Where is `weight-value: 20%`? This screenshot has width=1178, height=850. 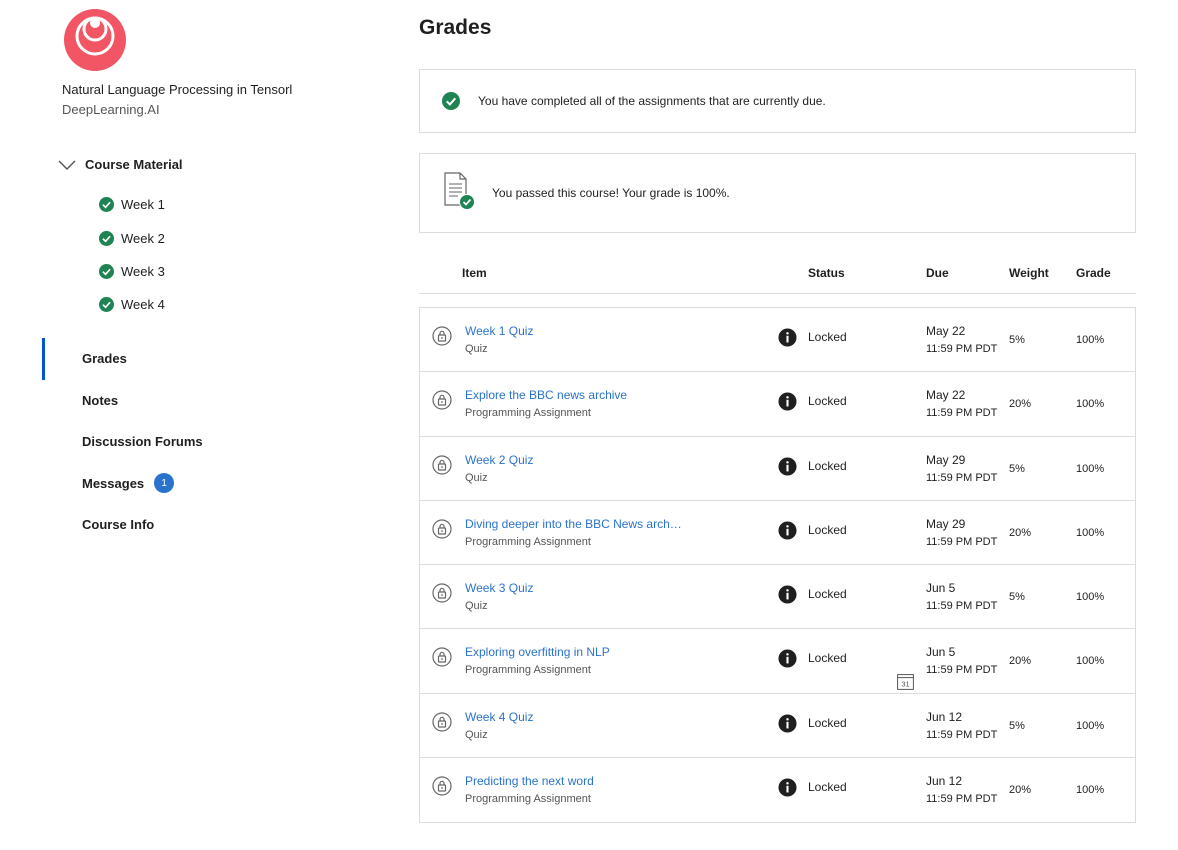 weight-value: 20% is located at coordinates (1020, 790).